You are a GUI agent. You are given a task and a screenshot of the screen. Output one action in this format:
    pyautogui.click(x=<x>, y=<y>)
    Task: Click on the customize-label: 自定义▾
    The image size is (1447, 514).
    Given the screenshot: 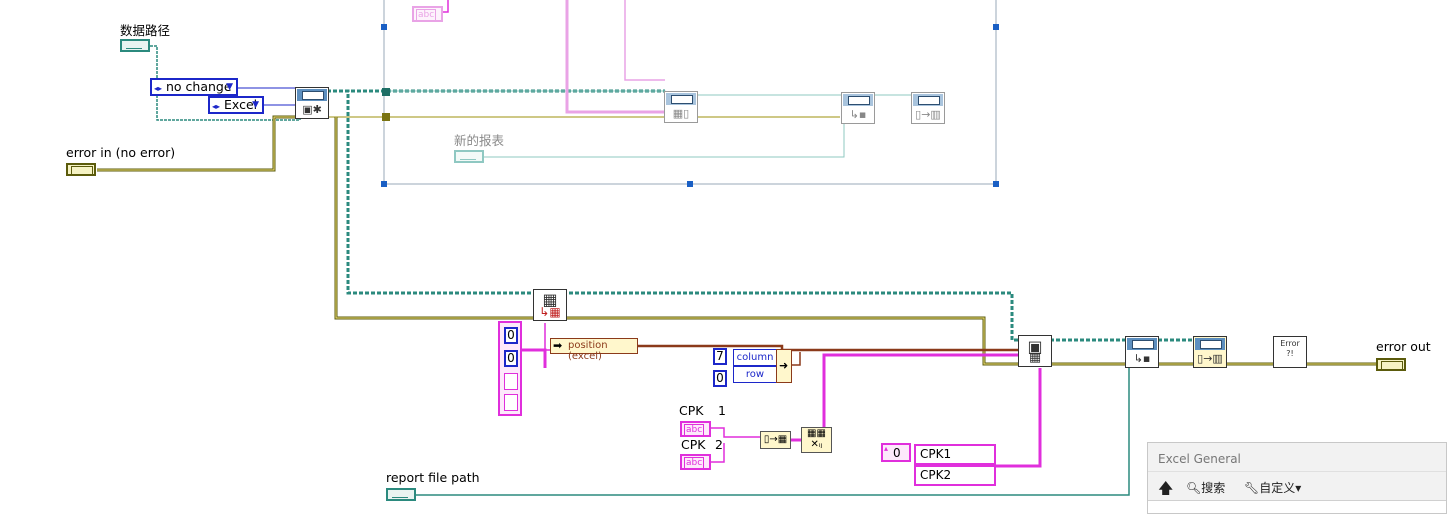 What is the action you would take?
    pyautogui.click(x=1280, y=488)
    